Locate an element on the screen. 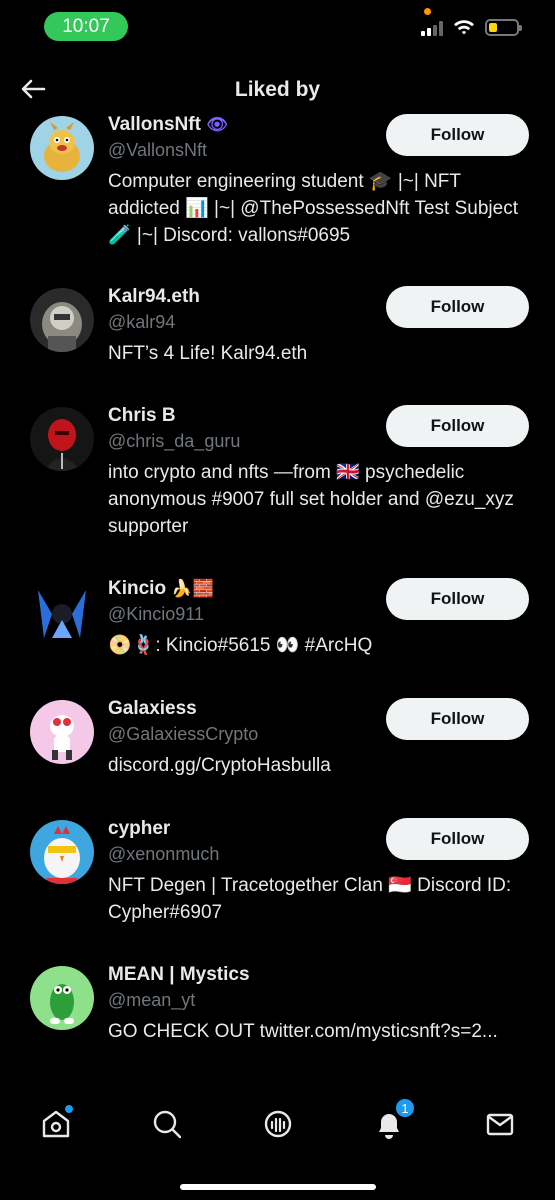  page-header: Liked by is located at coordinates (277, 90).